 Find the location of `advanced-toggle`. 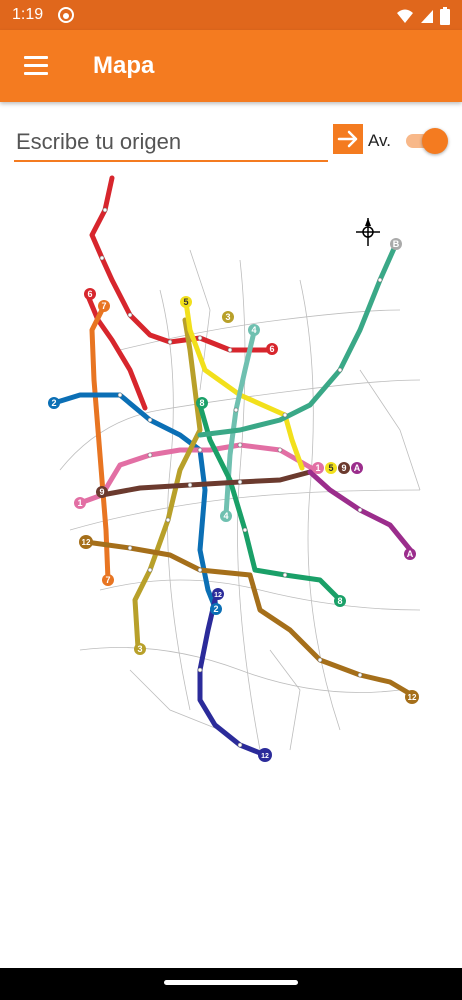

advanced-toggle is located at coordinates (426, 141).